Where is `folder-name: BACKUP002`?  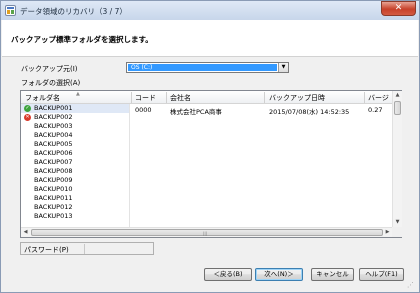
folder-name: BACKUP002 is located at coordinates (53, 117).